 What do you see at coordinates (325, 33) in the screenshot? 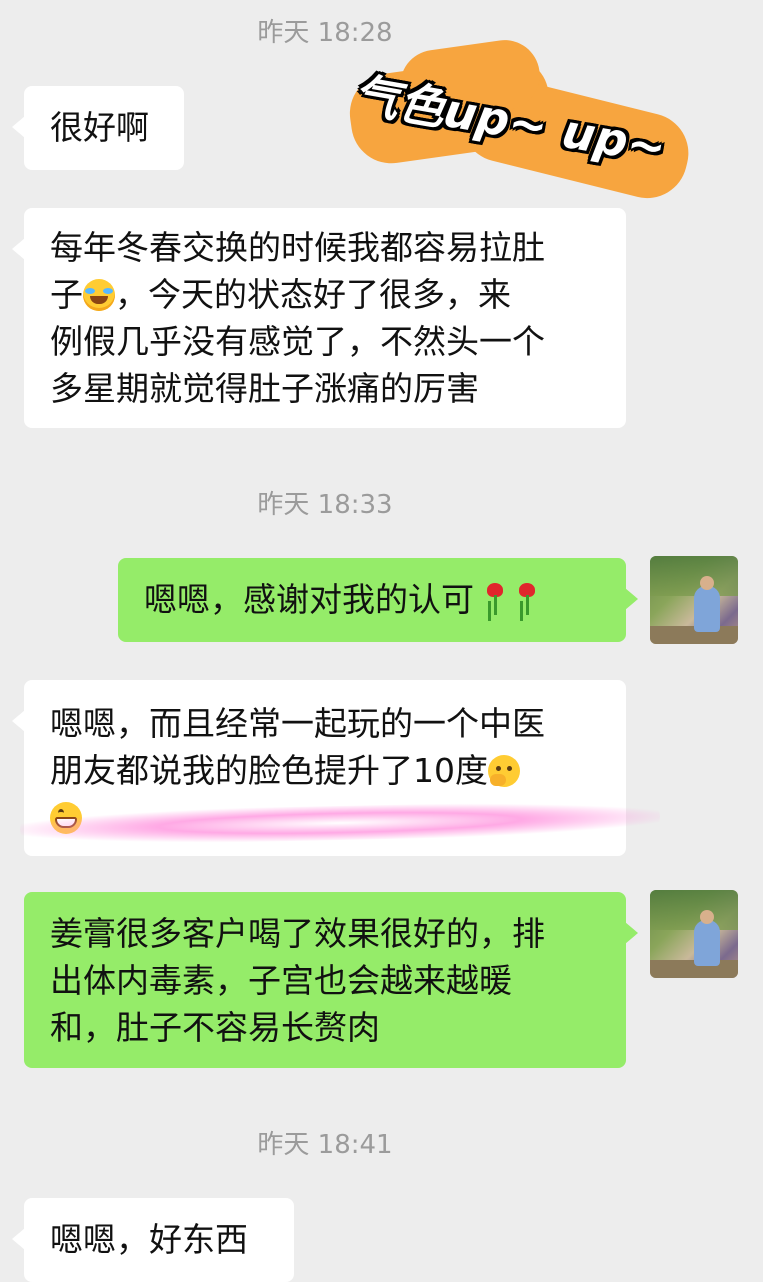
I see `timestamp: 昨天 18:28` at bounding box center [325, 33].